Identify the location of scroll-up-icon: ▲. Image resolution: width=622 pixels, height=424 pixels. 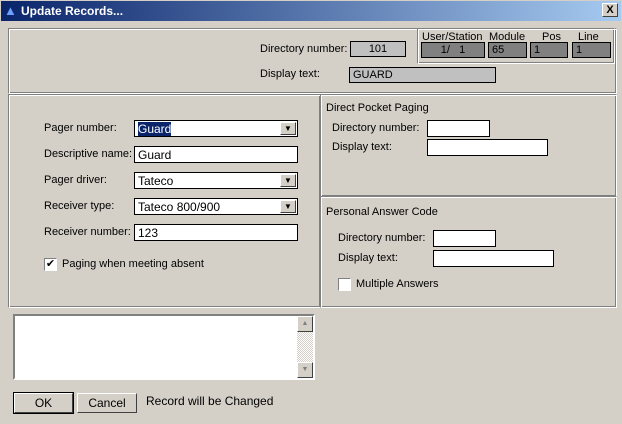
(305, 324).